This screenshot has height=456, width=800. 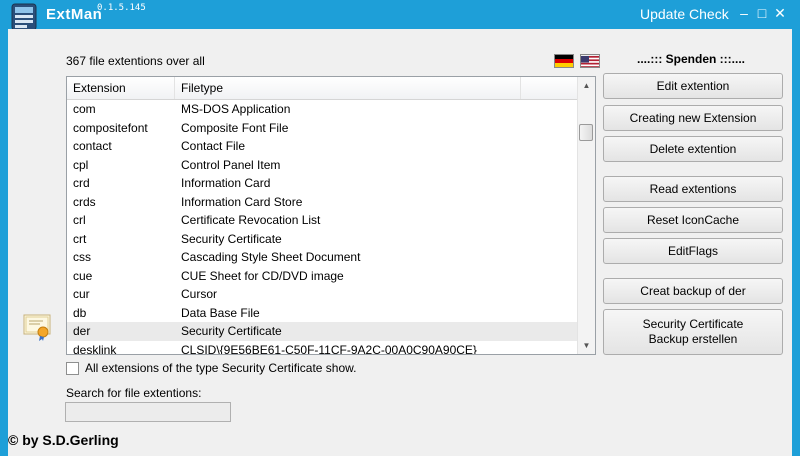 I want to click on row-filetype: Information Card Store, so click(x=242, y=201).